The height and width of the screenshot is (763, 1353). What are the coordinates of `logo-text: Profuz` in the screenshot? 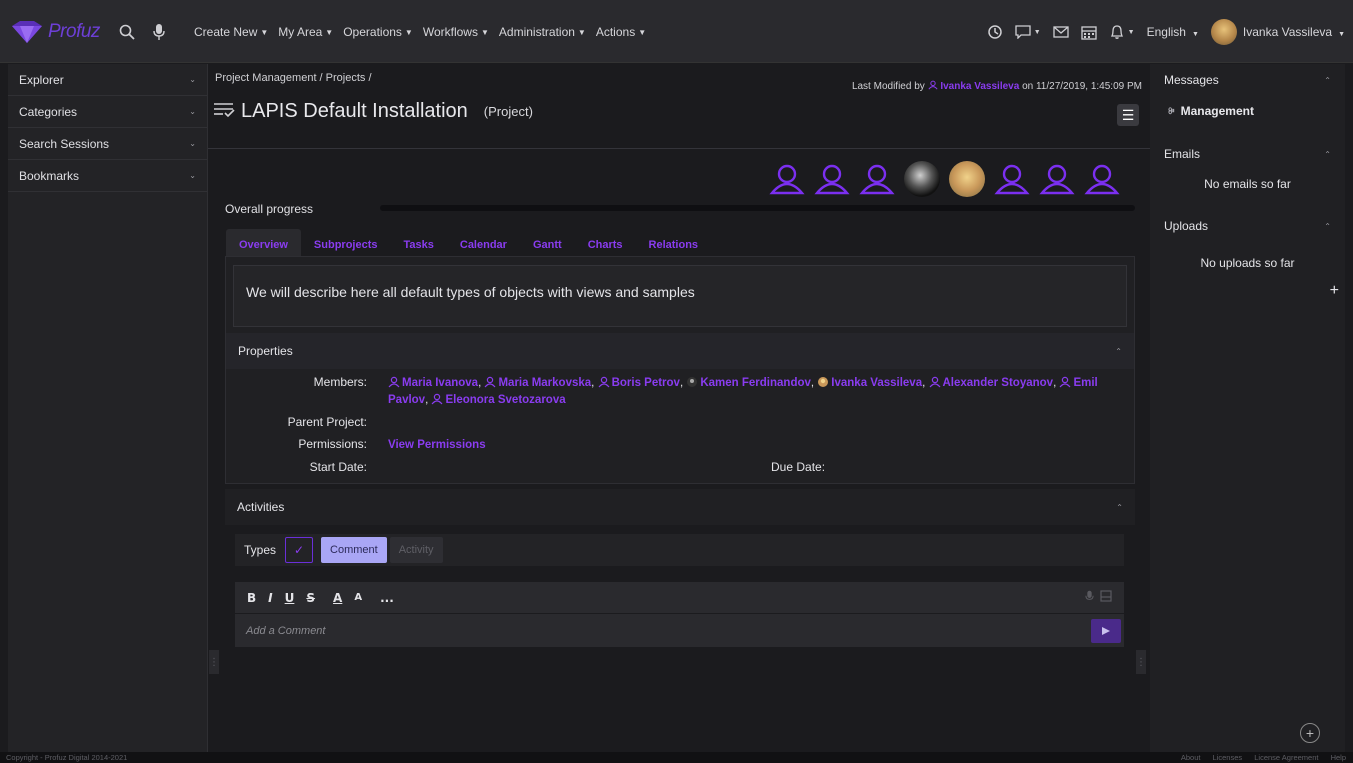 It's located at (74, 31).